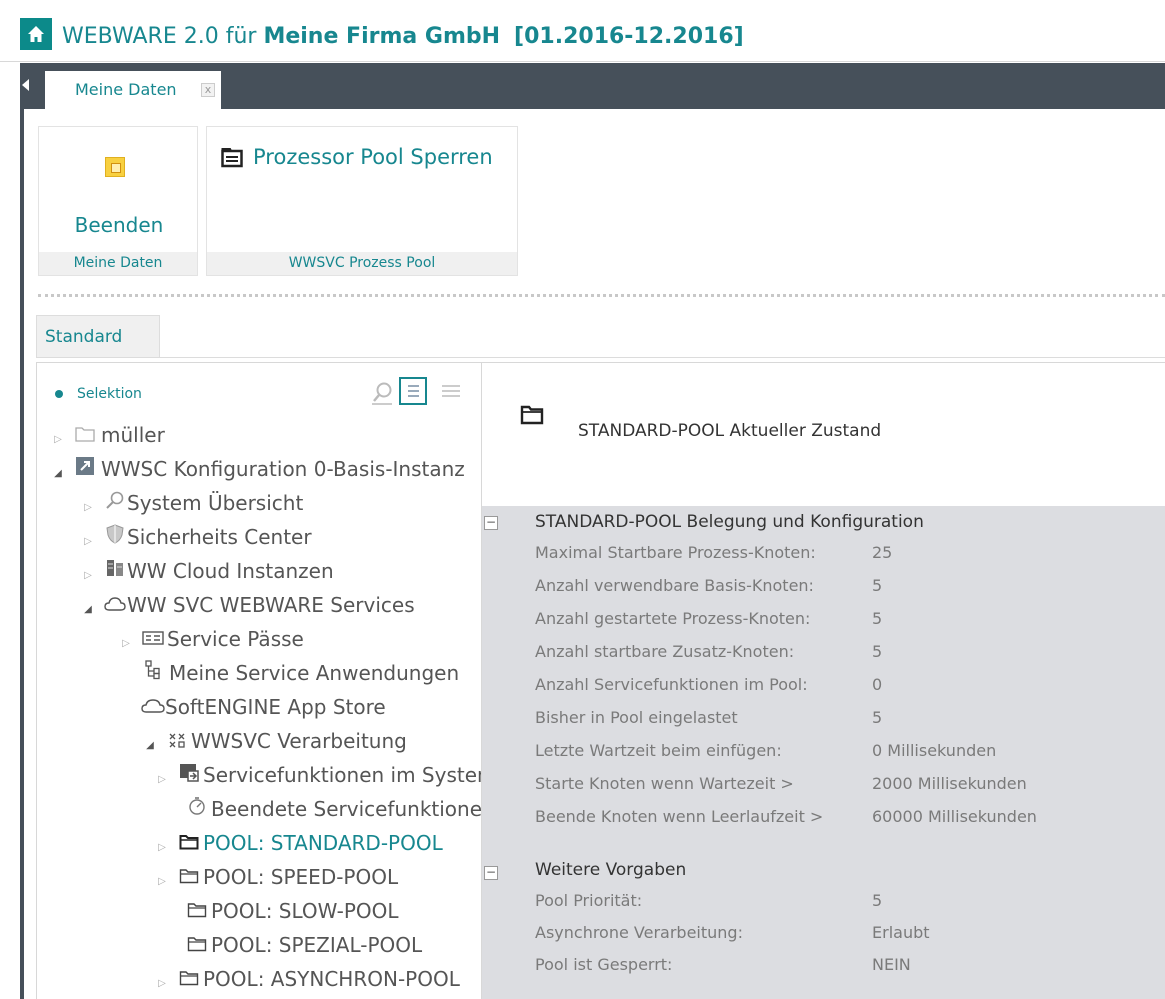 The image size is (1165, 999). What do you see at coordinates (153, 673) in the screenshot?
I see `hierarchy-icon` at bounding box center [153, 673].